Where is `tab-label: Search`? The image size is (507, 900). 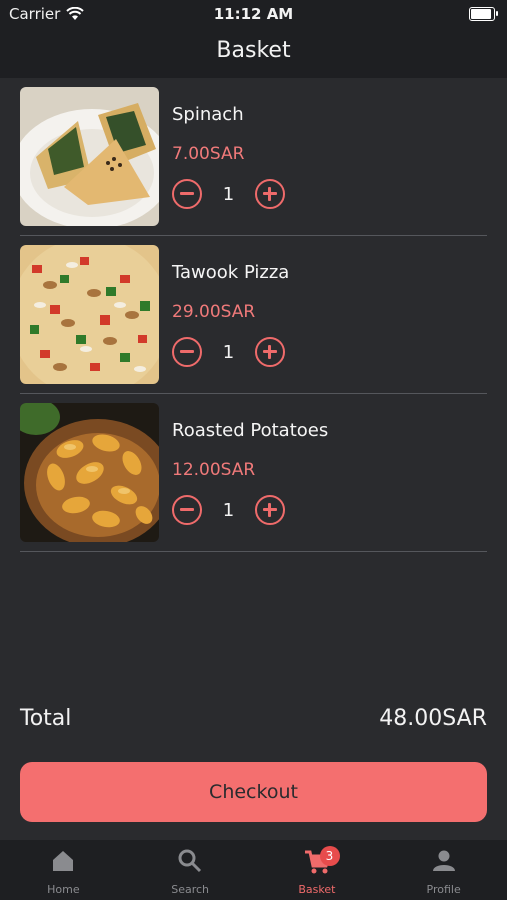 tab-label: Search is located at coordinates (190, 889).